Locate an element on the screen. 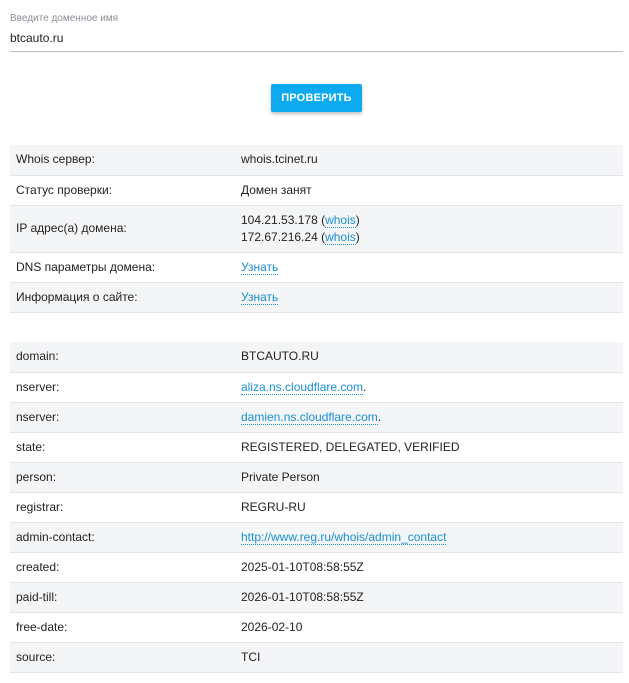 This screenshot has height=683, width=629. dns-label: DNS параметры домена: is located at coordinates (122, 267).